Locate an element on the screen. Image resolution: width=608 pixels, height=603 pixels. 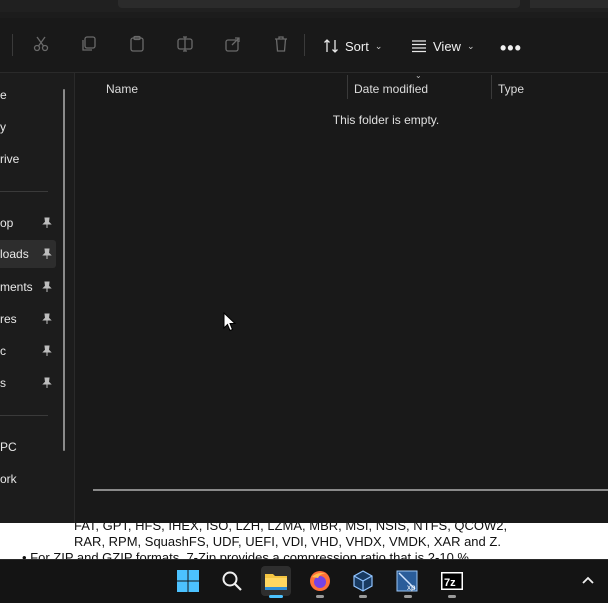
paste-button is located at coordinates (137, 44).